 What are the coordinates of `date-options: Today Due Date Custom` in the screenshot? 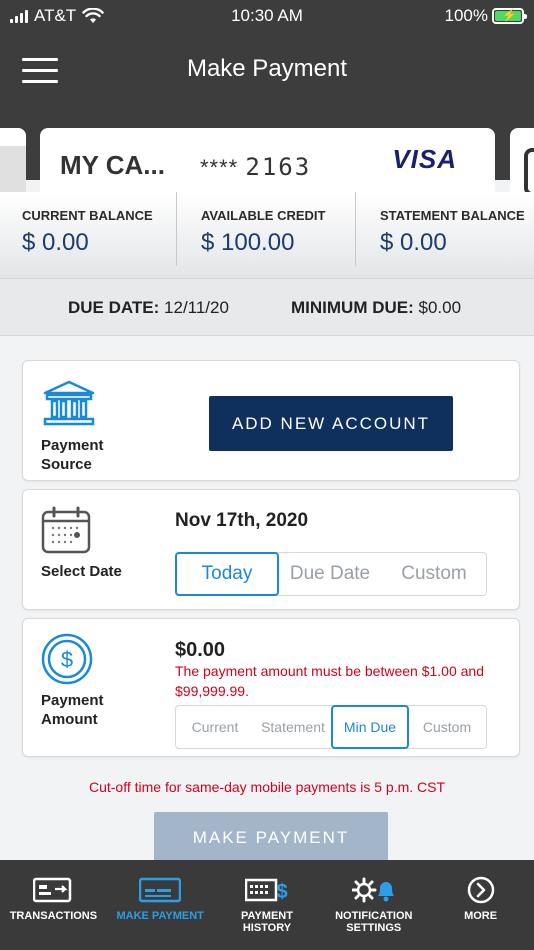 It's located at (331, 574).